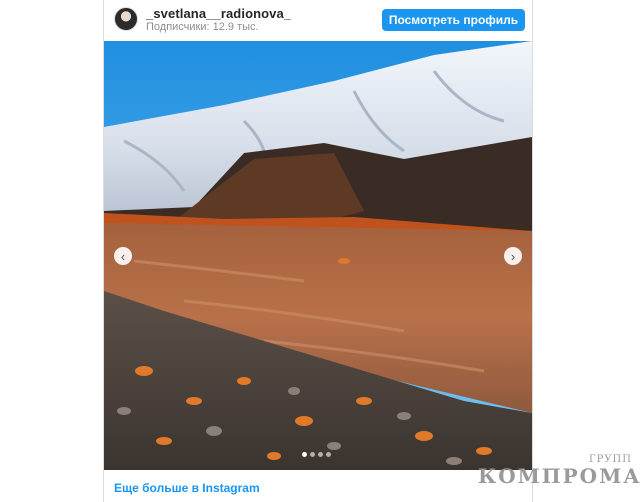 This screenshot has height=502, width=640. What do you see at coordinates (202, 27) in the screenshot?
I see `followers-count: Подписчики: 12.9 тыс.` at bounding box center [202, 27].